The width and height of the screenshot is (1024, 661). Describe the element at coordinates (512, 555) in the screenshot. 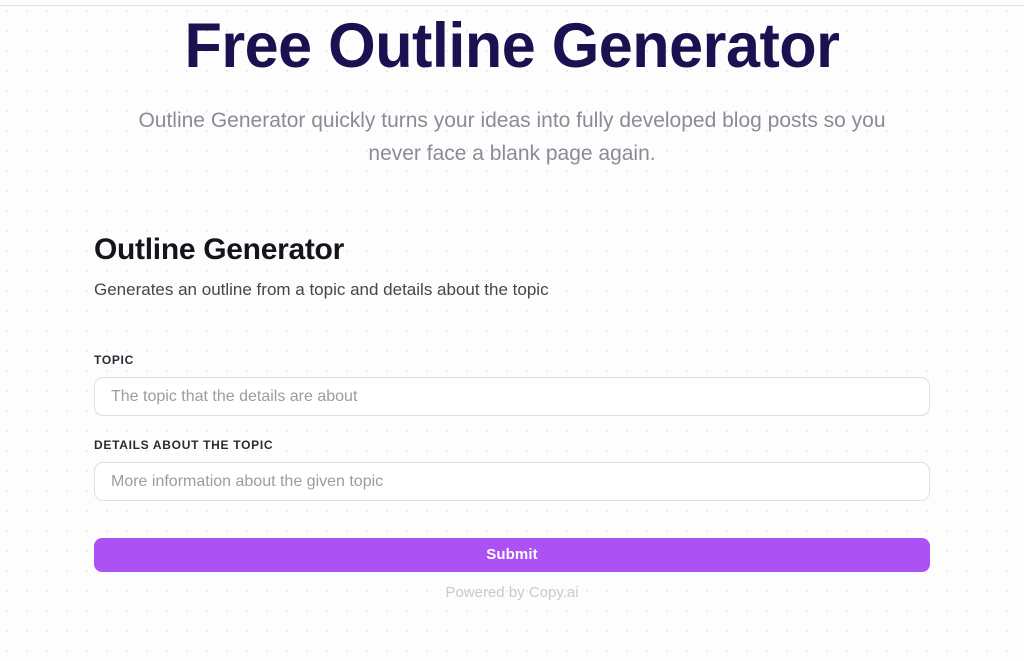

I see `submit-button: Submit` at that location.